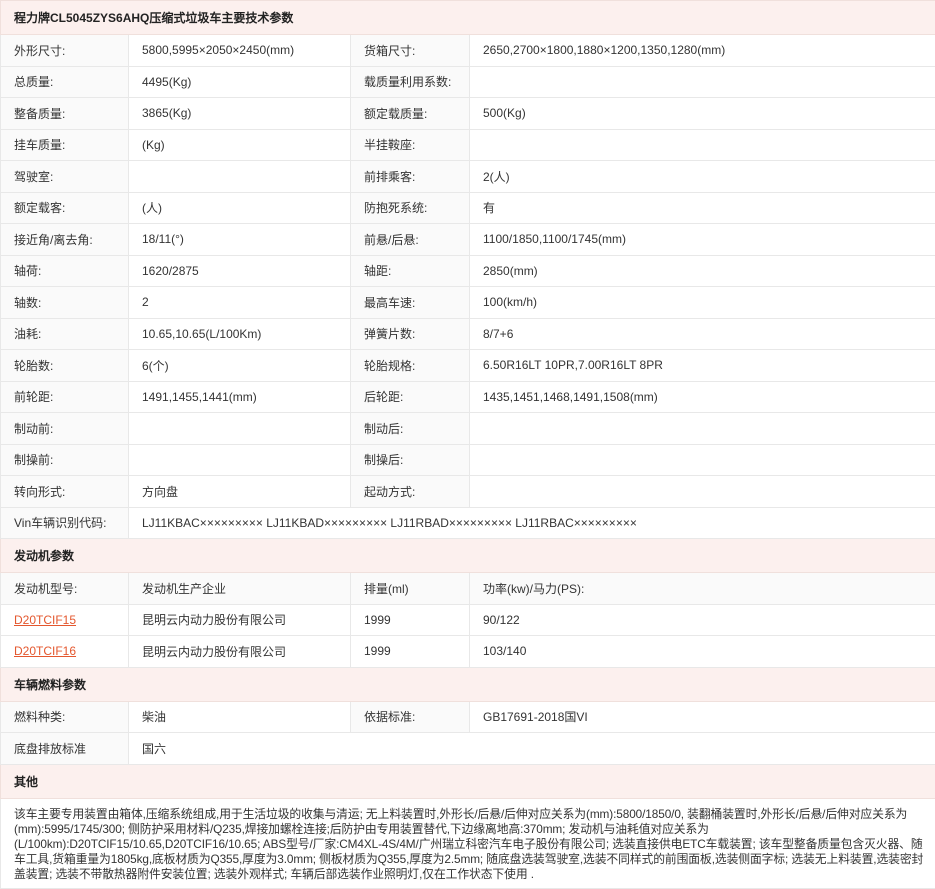 This screenshot has height=889, width=935. Describe the element at coordinates (65, 271) in the screenshot. I see `spec-label: 轴荷:` at that location.